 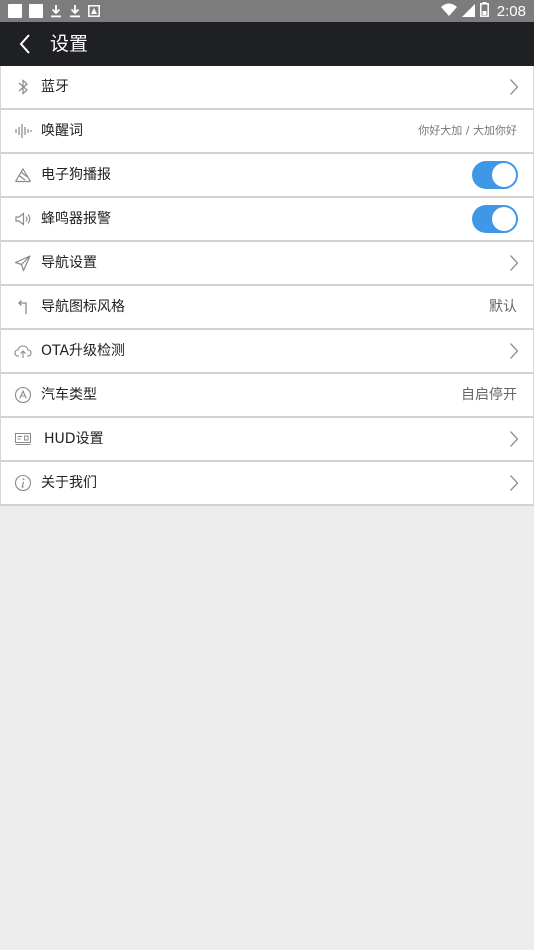 I want to click on setting-row-radar-broadcast: 电子狗播报, so click(x=267, y=176).